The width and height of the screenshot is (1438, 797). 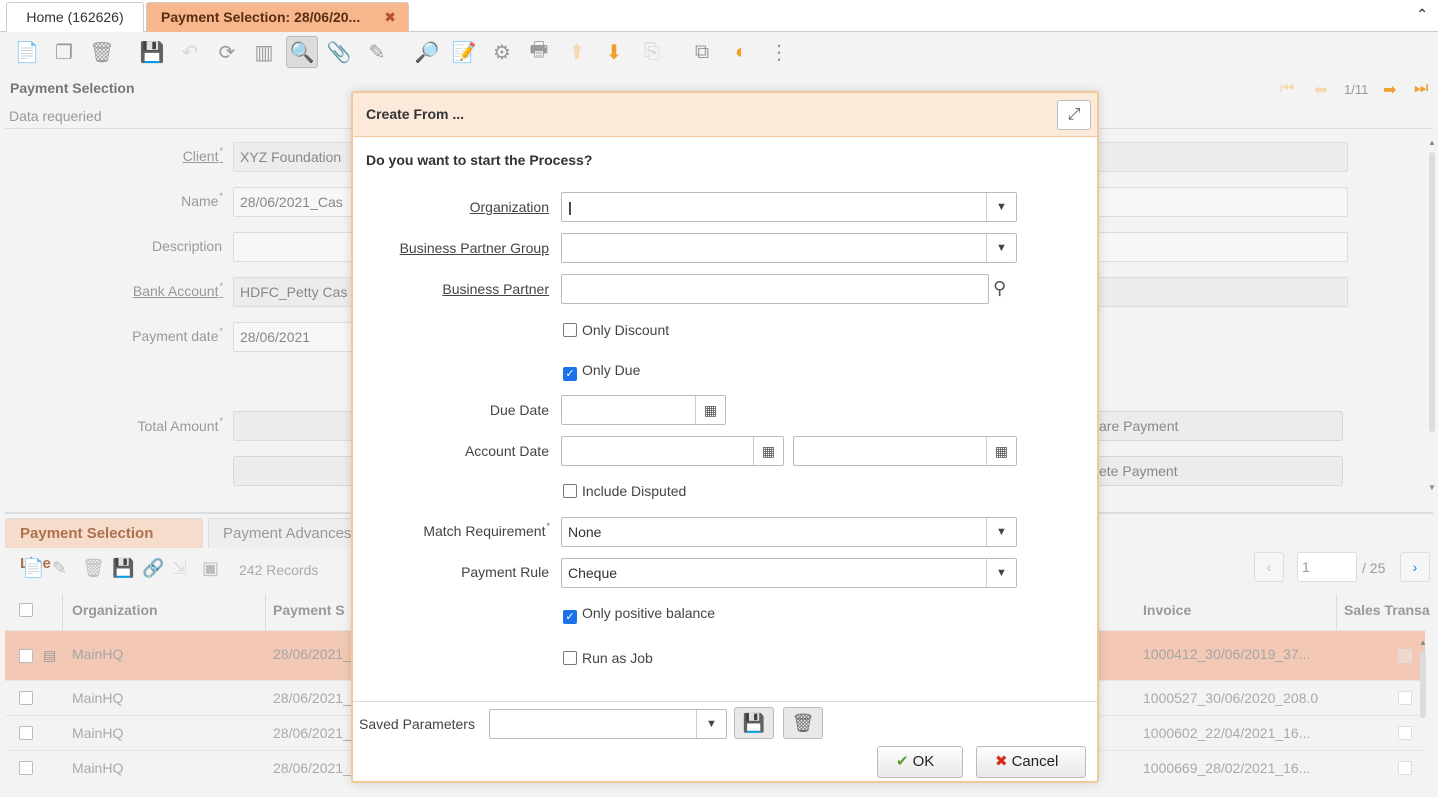 What do you see at coordinates (1269, 567) in the screenshot?
I see `previous-page-icon: ‹` at bounding box center [1269, 567].